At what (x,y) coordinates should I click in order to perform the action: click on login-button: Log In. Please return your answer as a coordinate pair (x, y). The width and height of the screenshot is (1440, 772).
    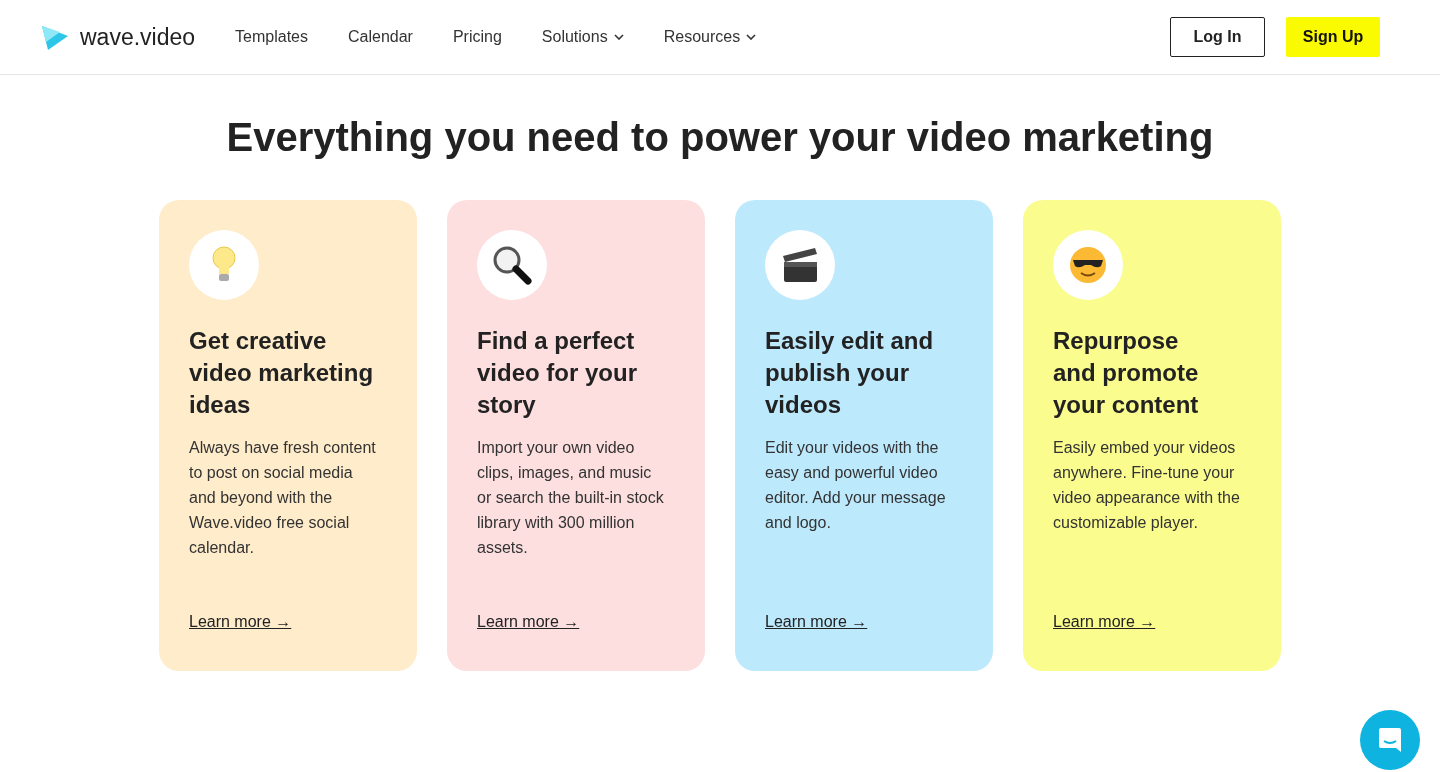
    Looking at the image, I should click on (1217, 37).